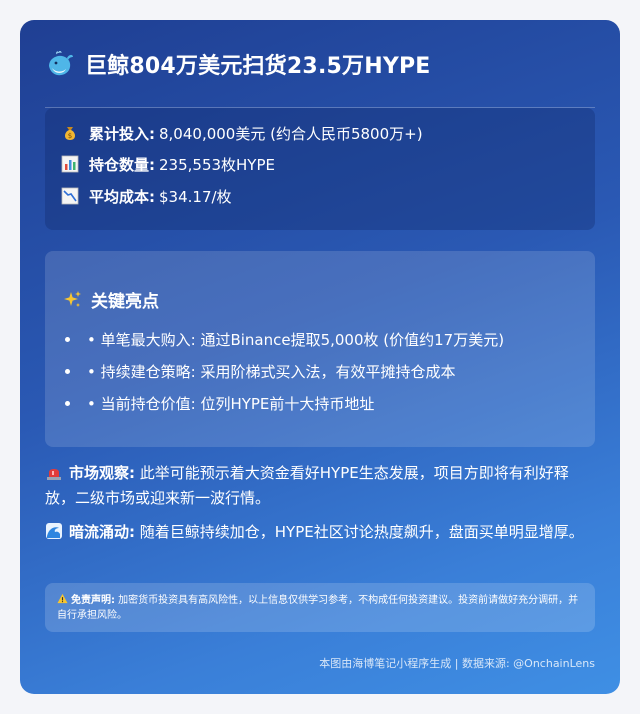 The width and height of the screenshot is (640, 714). Describe the element at coordinates (291, 133) in the screenshot. I see `stat-value: 8,040,000美元 (约合人民币5800万+)` at that location.